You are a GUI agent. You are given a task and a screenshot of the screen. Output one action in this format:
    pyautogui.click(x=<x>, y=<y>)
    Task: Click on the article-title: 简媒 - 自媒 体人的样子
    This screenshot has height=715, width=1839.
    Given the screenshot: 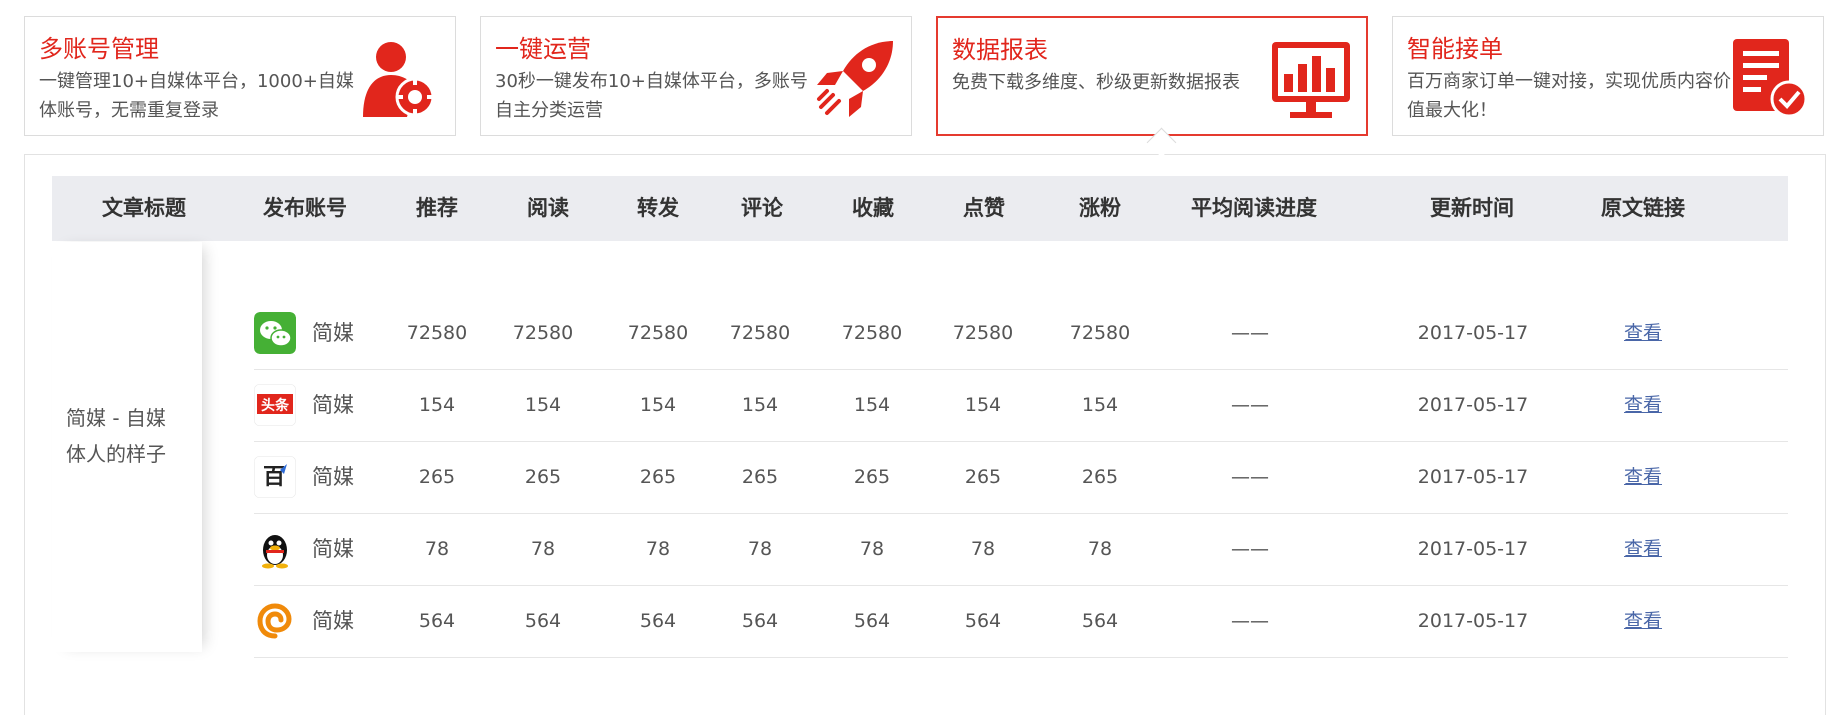 What is the action you would take?
    pyautogui.click(x=116, y=436)
    